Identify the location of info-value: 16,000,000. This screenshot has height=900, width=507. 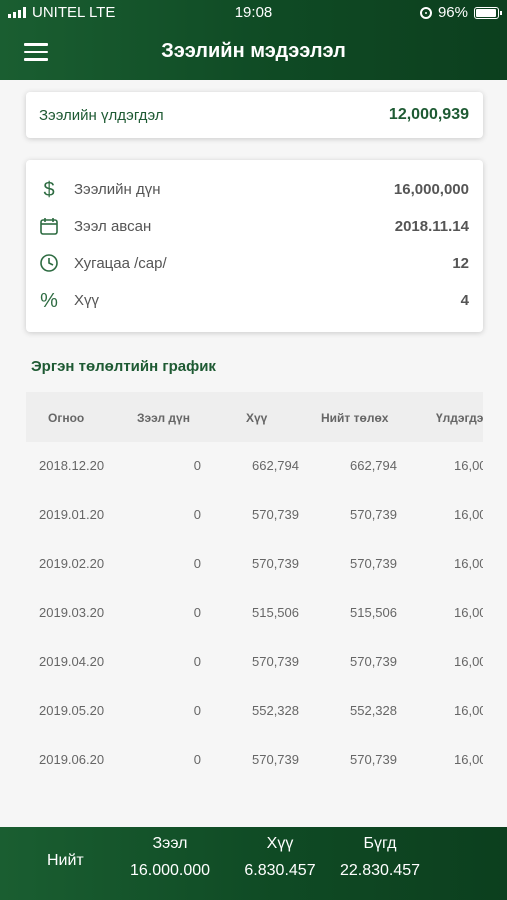
(431, 189).